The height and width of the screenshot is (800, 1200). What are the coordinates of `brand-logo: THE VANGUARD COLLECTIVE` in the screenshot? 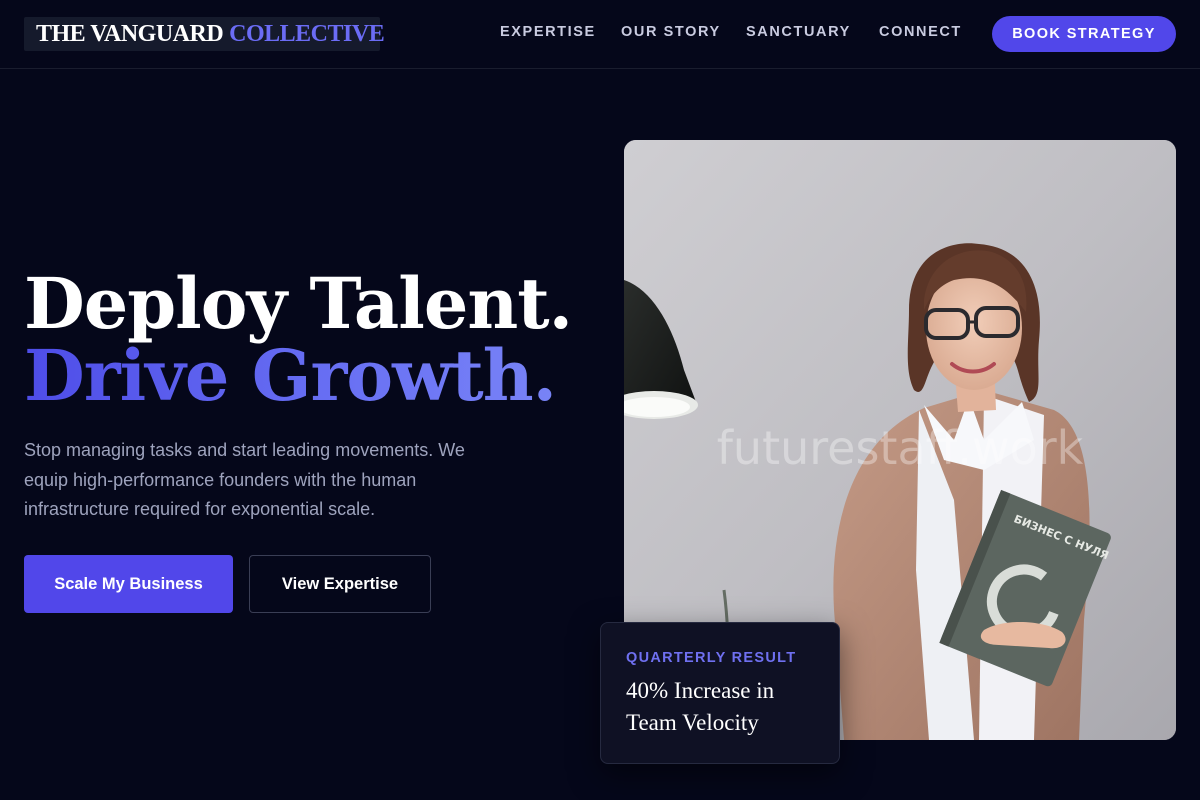 It's located at (204, 34).